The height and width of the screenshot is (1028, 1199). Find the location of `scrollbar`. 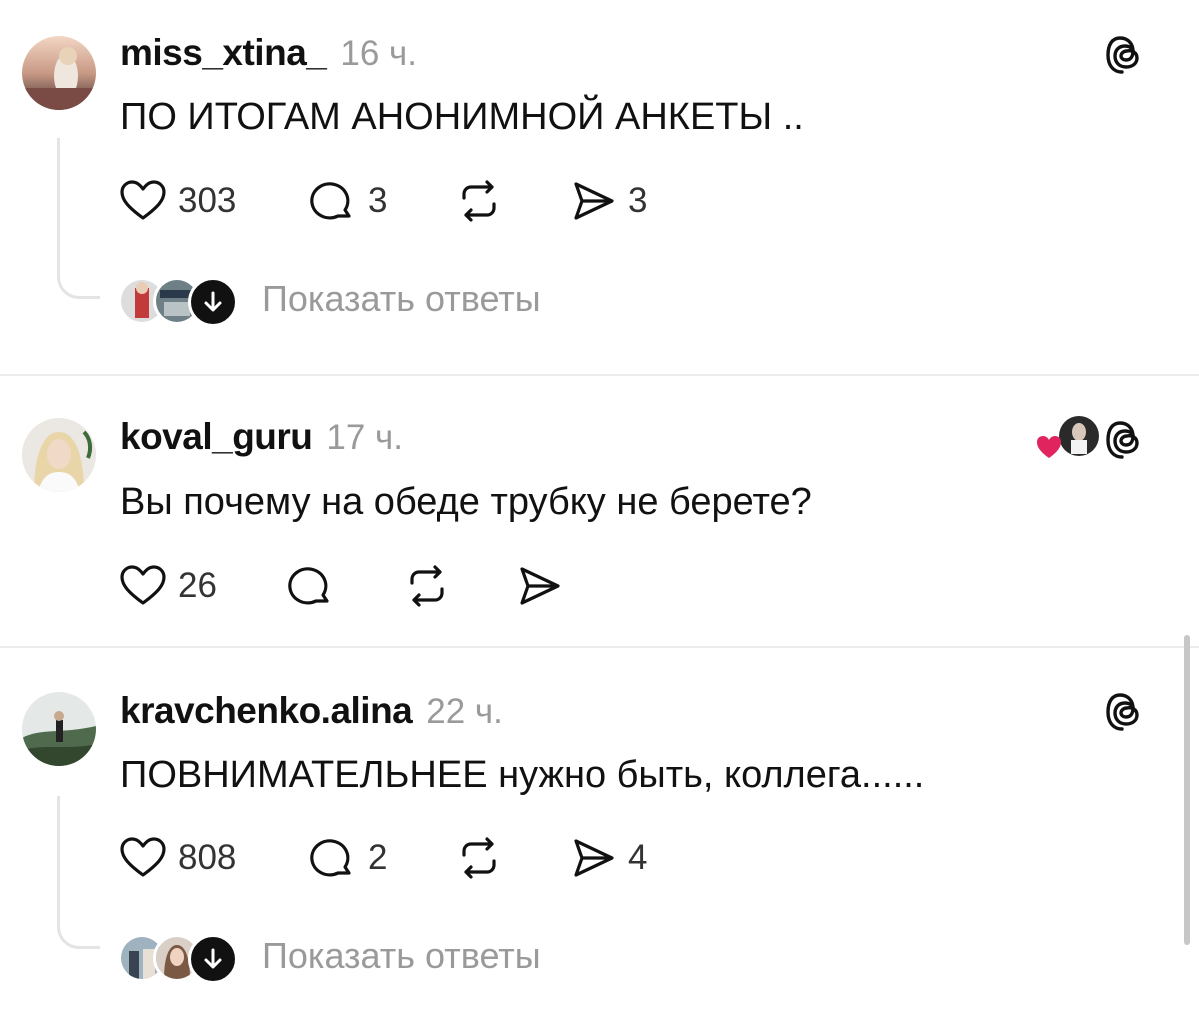

scrollbar is located at coordinates (1187, 790).